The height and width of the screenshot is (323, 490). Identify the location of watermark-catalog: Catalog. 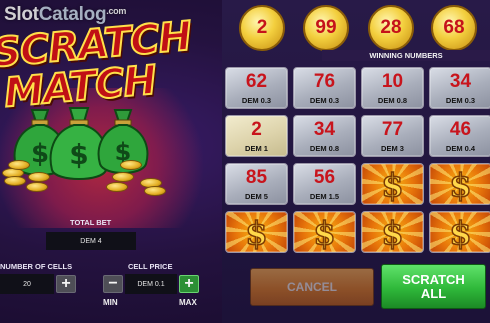
(72, 14).